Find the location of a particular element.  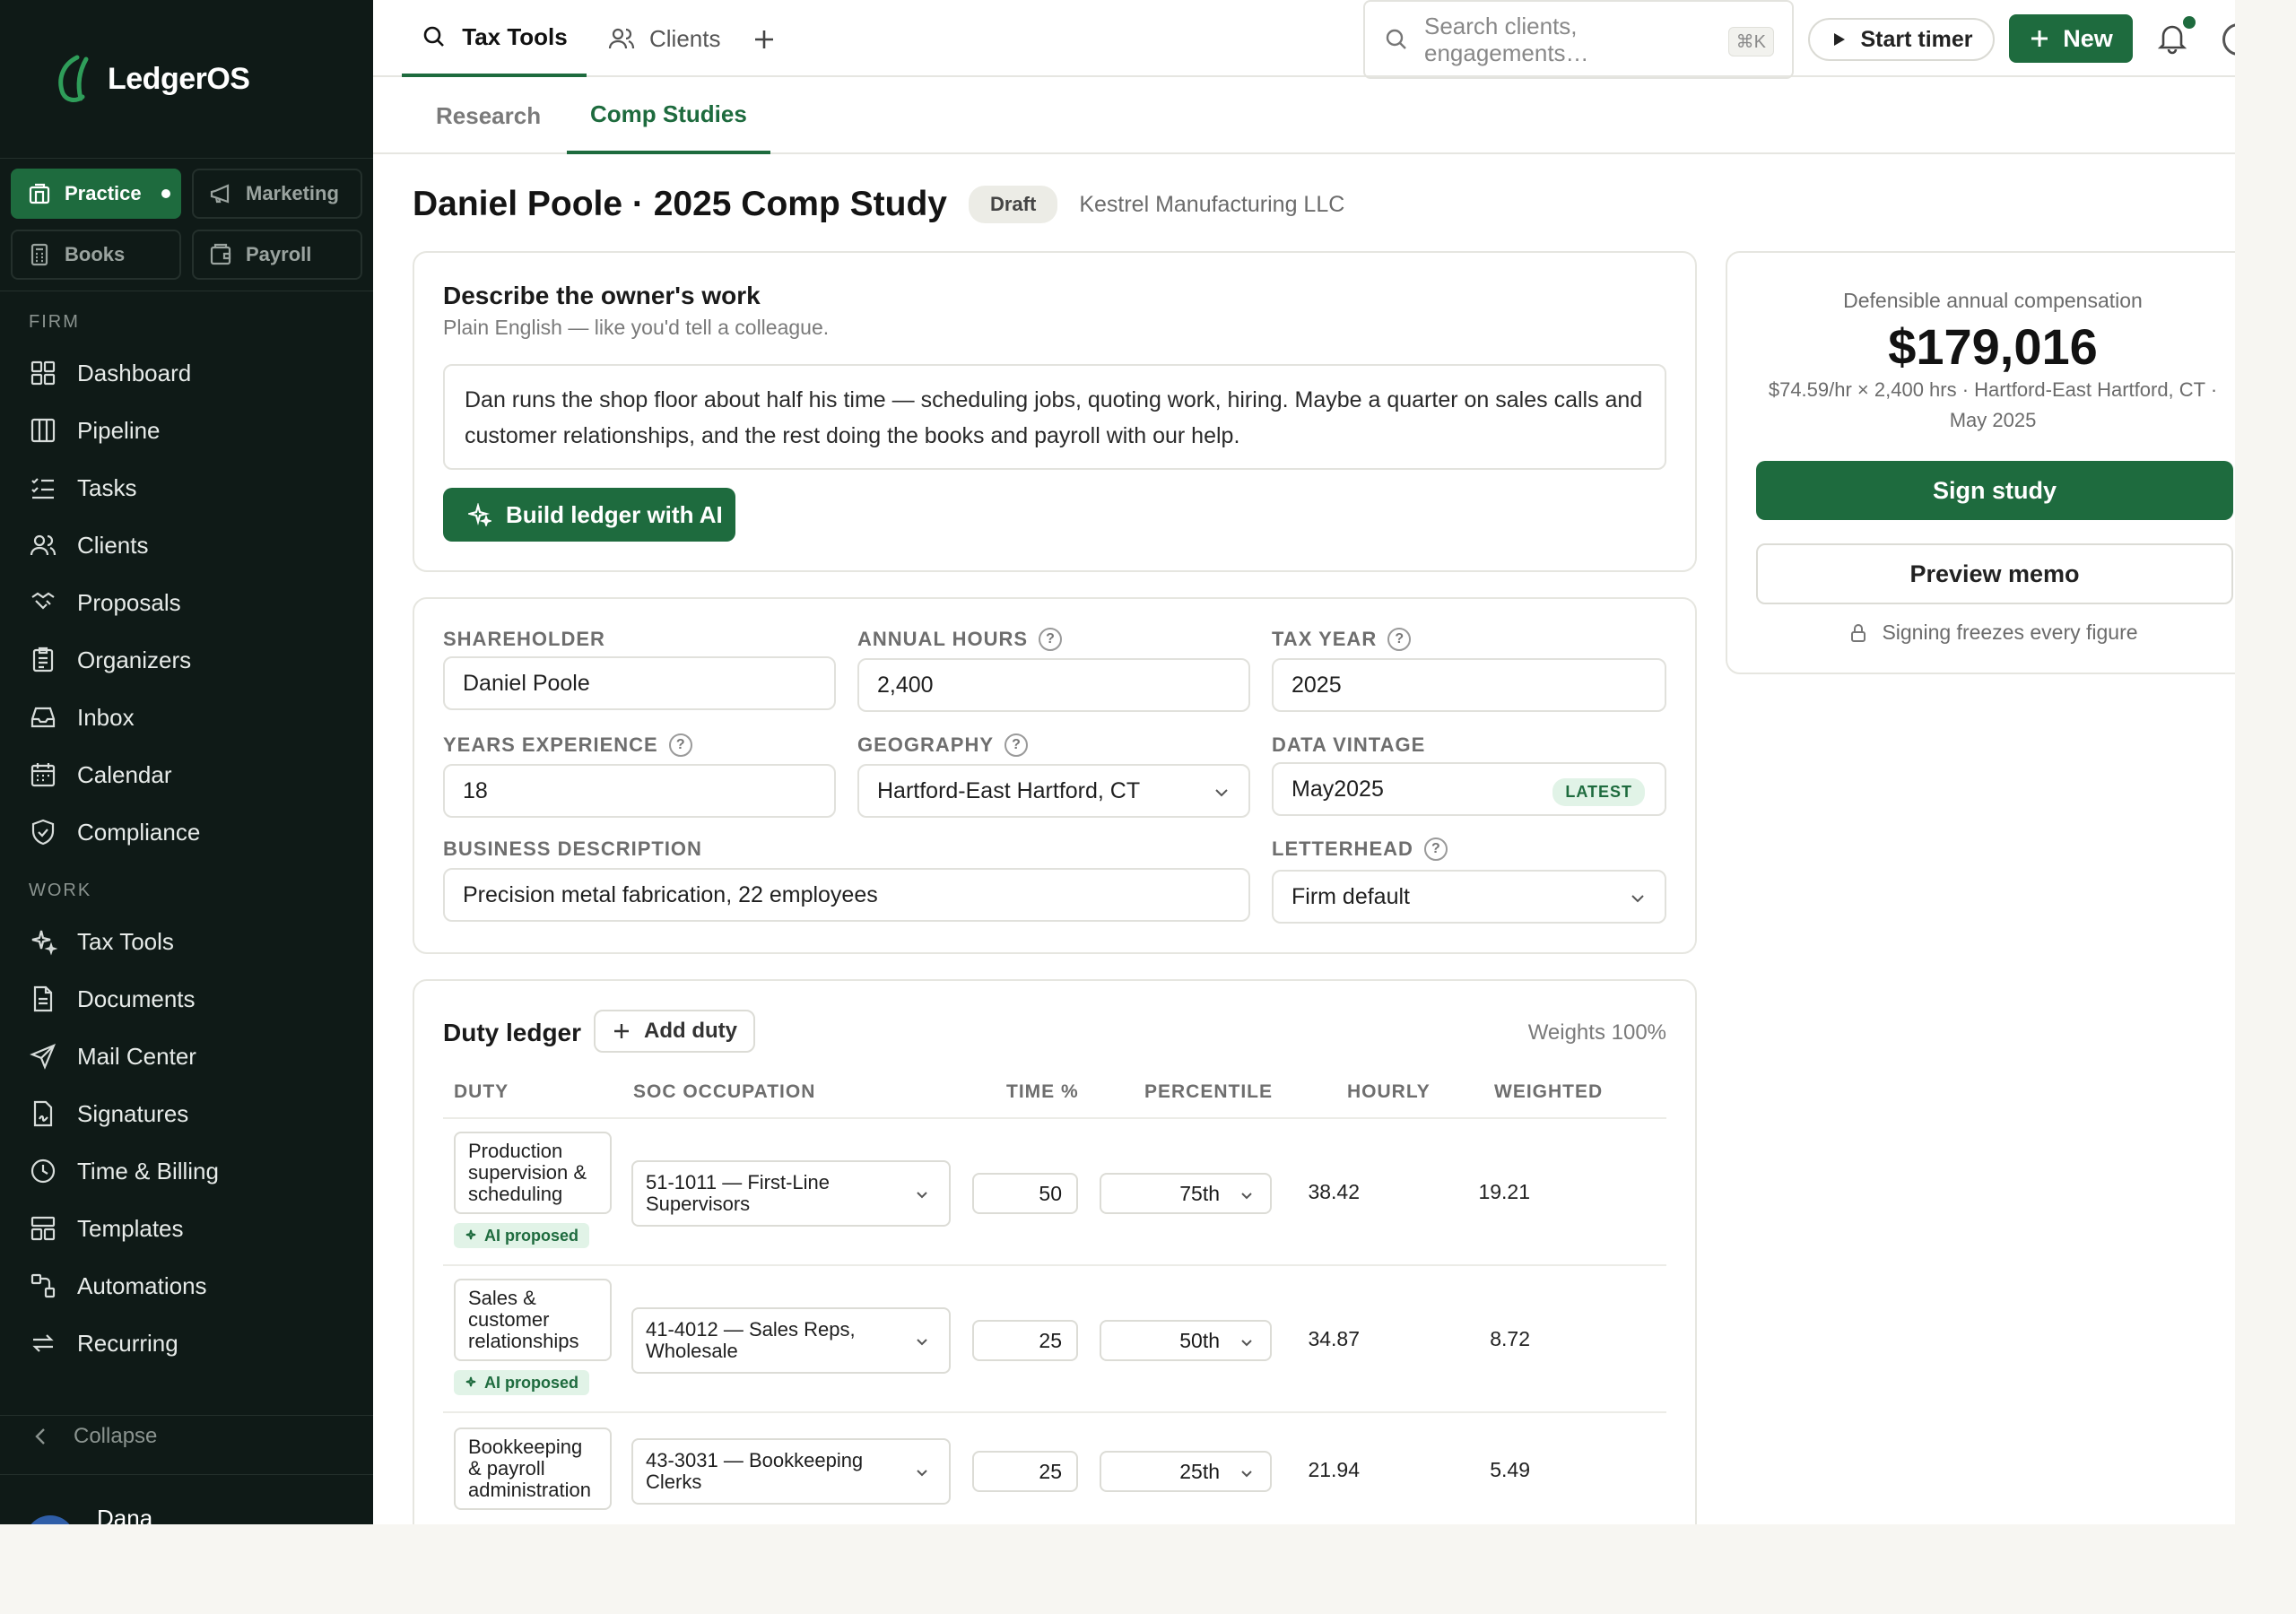

start-timer-button: Start timer is located at coordinates (1901, 39).